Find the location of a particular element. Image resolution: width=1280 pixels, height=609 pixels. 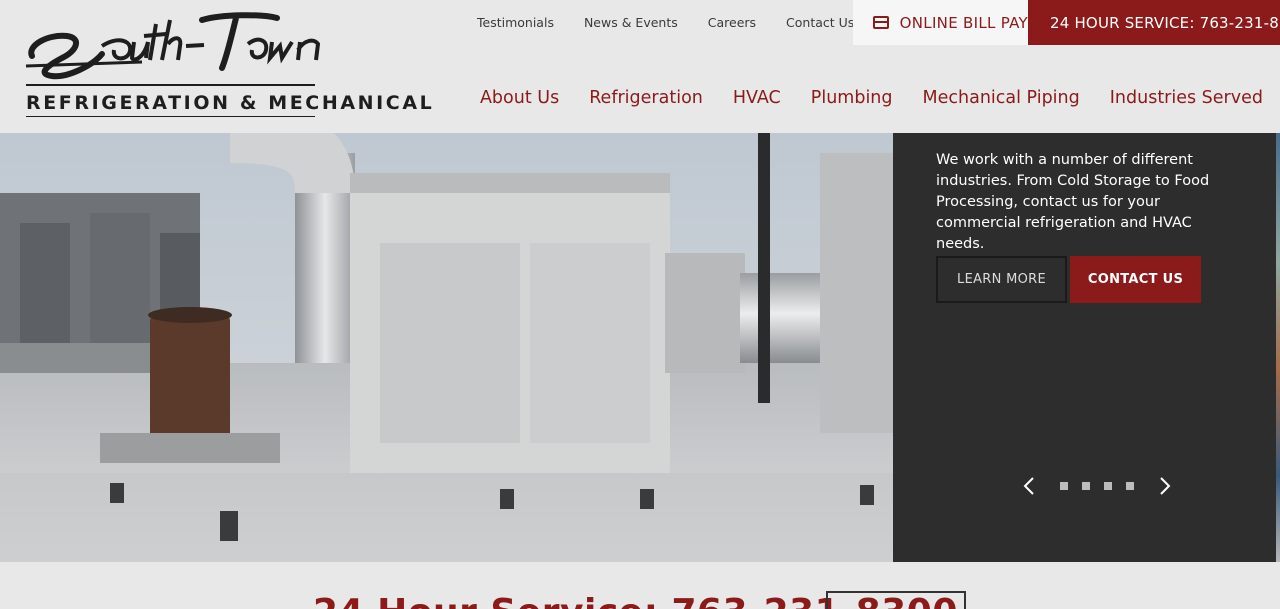

service-teaser-section: 24 Hour Service: 763-231-8300 is located at coordinates (640, 585).